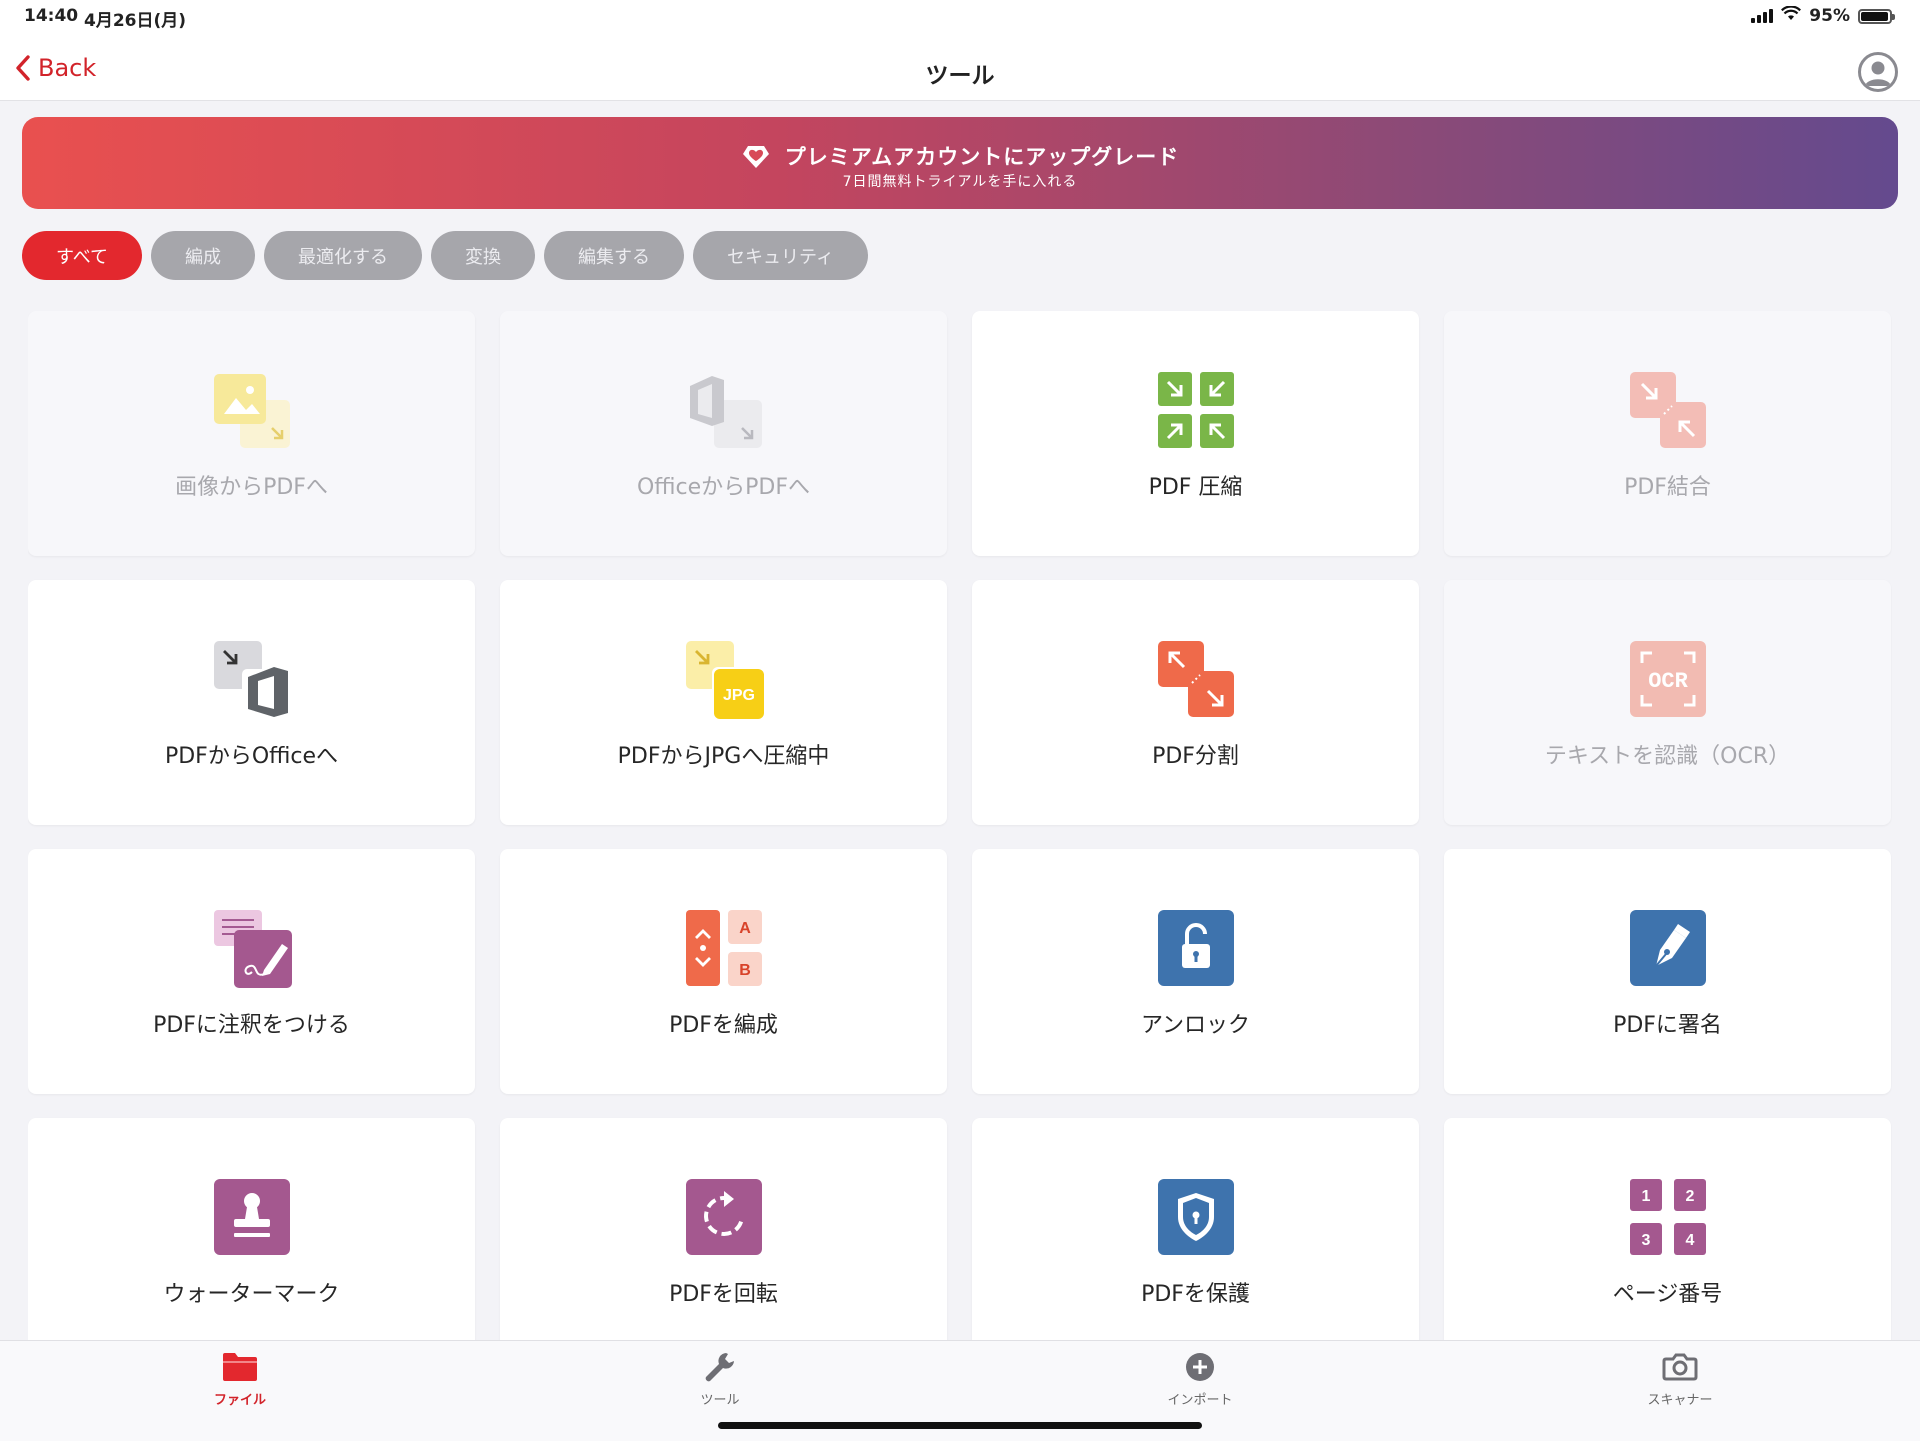 Image resolution: width=1920 pixels, height=1441 pixels. Describe the element at coordinates (1200, 1400) in the screenshot. I see `tab-label: インポート` at that location.